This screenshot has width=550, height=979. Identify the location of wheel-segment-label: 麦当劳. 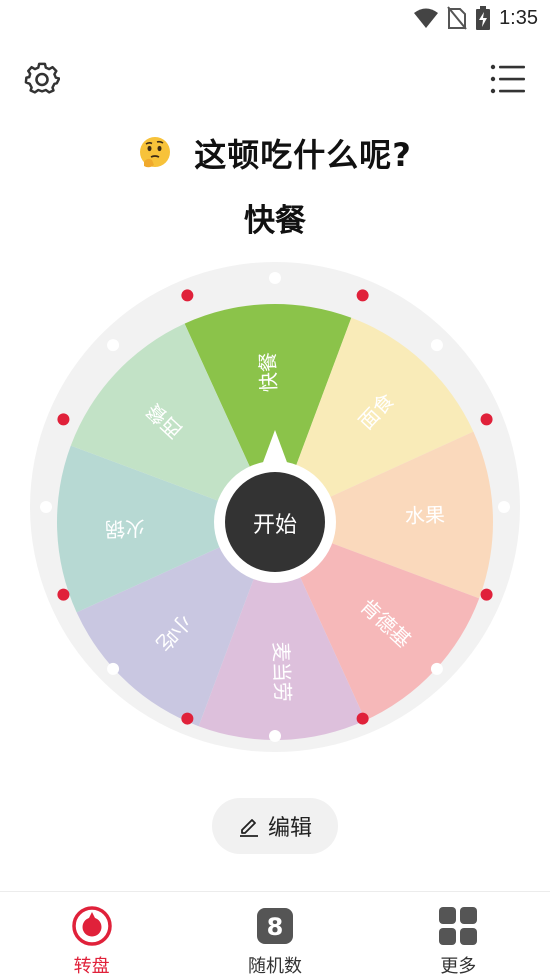
(282, 671).